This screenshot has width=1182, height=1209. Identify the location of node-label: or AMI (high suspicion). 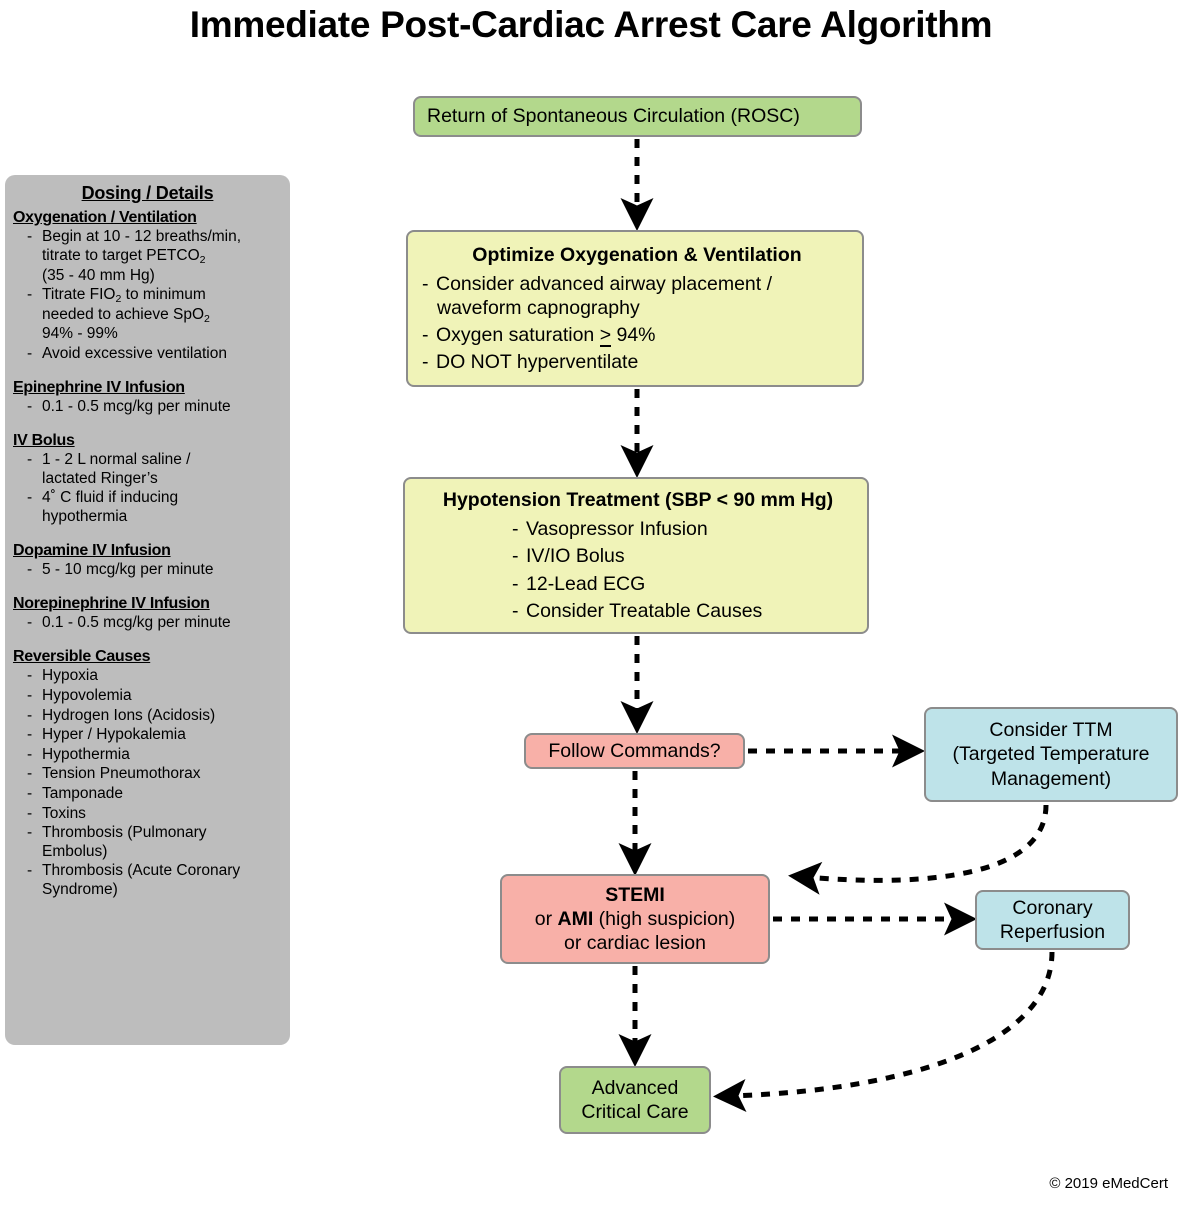
(635, 919).